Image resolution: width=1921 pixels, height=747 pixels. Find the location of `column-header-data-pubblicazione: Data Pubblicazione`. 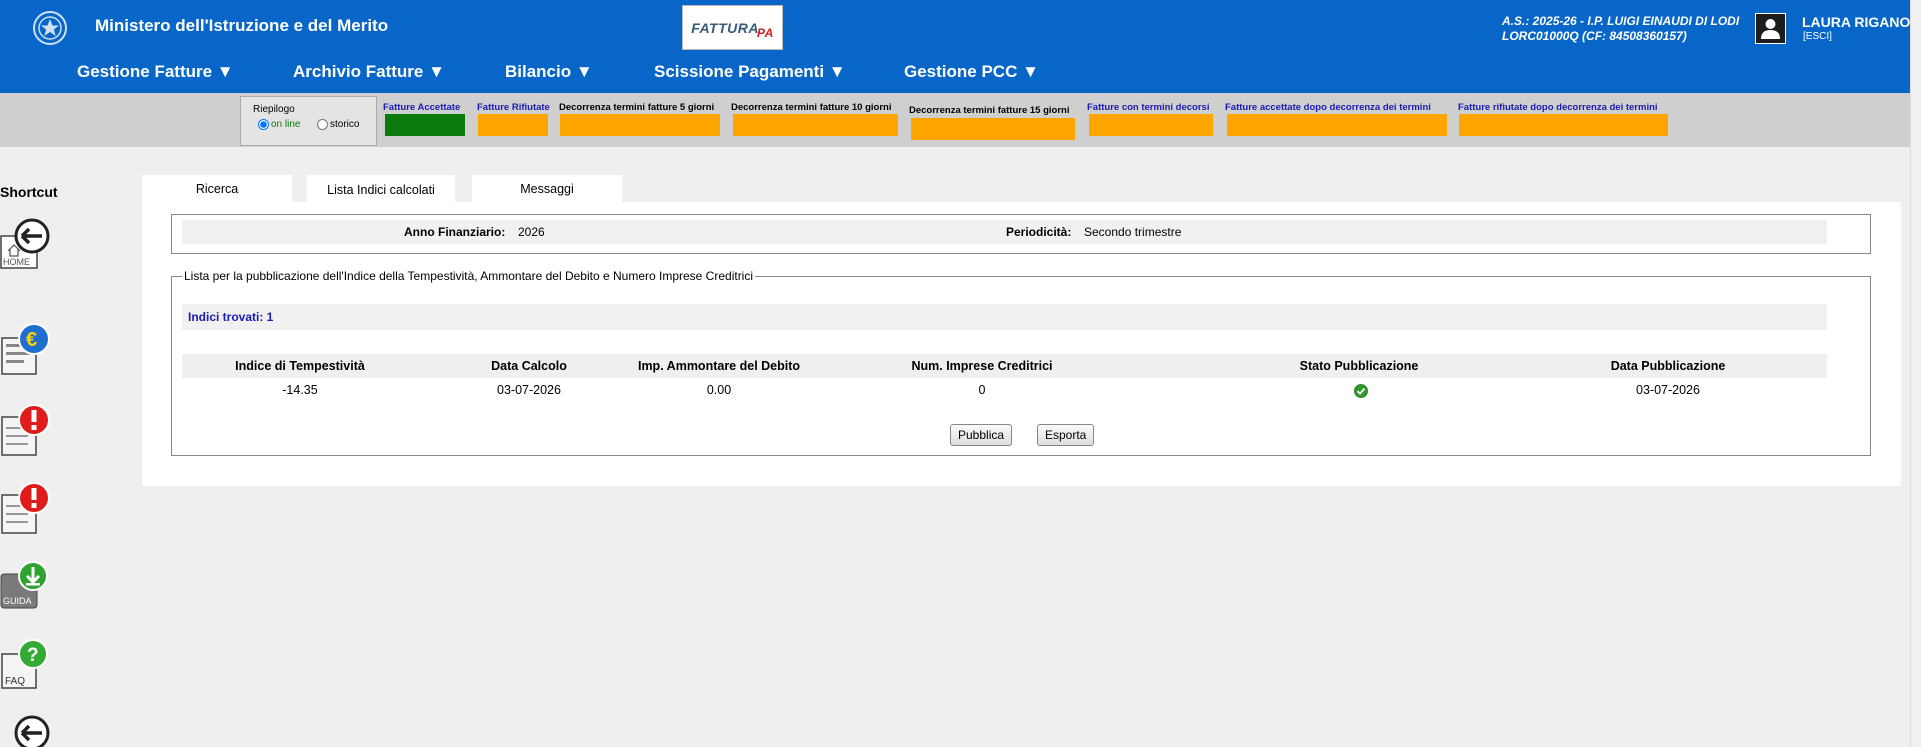

column-header-data-pubblicazione: Data Pubblicazione is located at coordinates (1668, 366).